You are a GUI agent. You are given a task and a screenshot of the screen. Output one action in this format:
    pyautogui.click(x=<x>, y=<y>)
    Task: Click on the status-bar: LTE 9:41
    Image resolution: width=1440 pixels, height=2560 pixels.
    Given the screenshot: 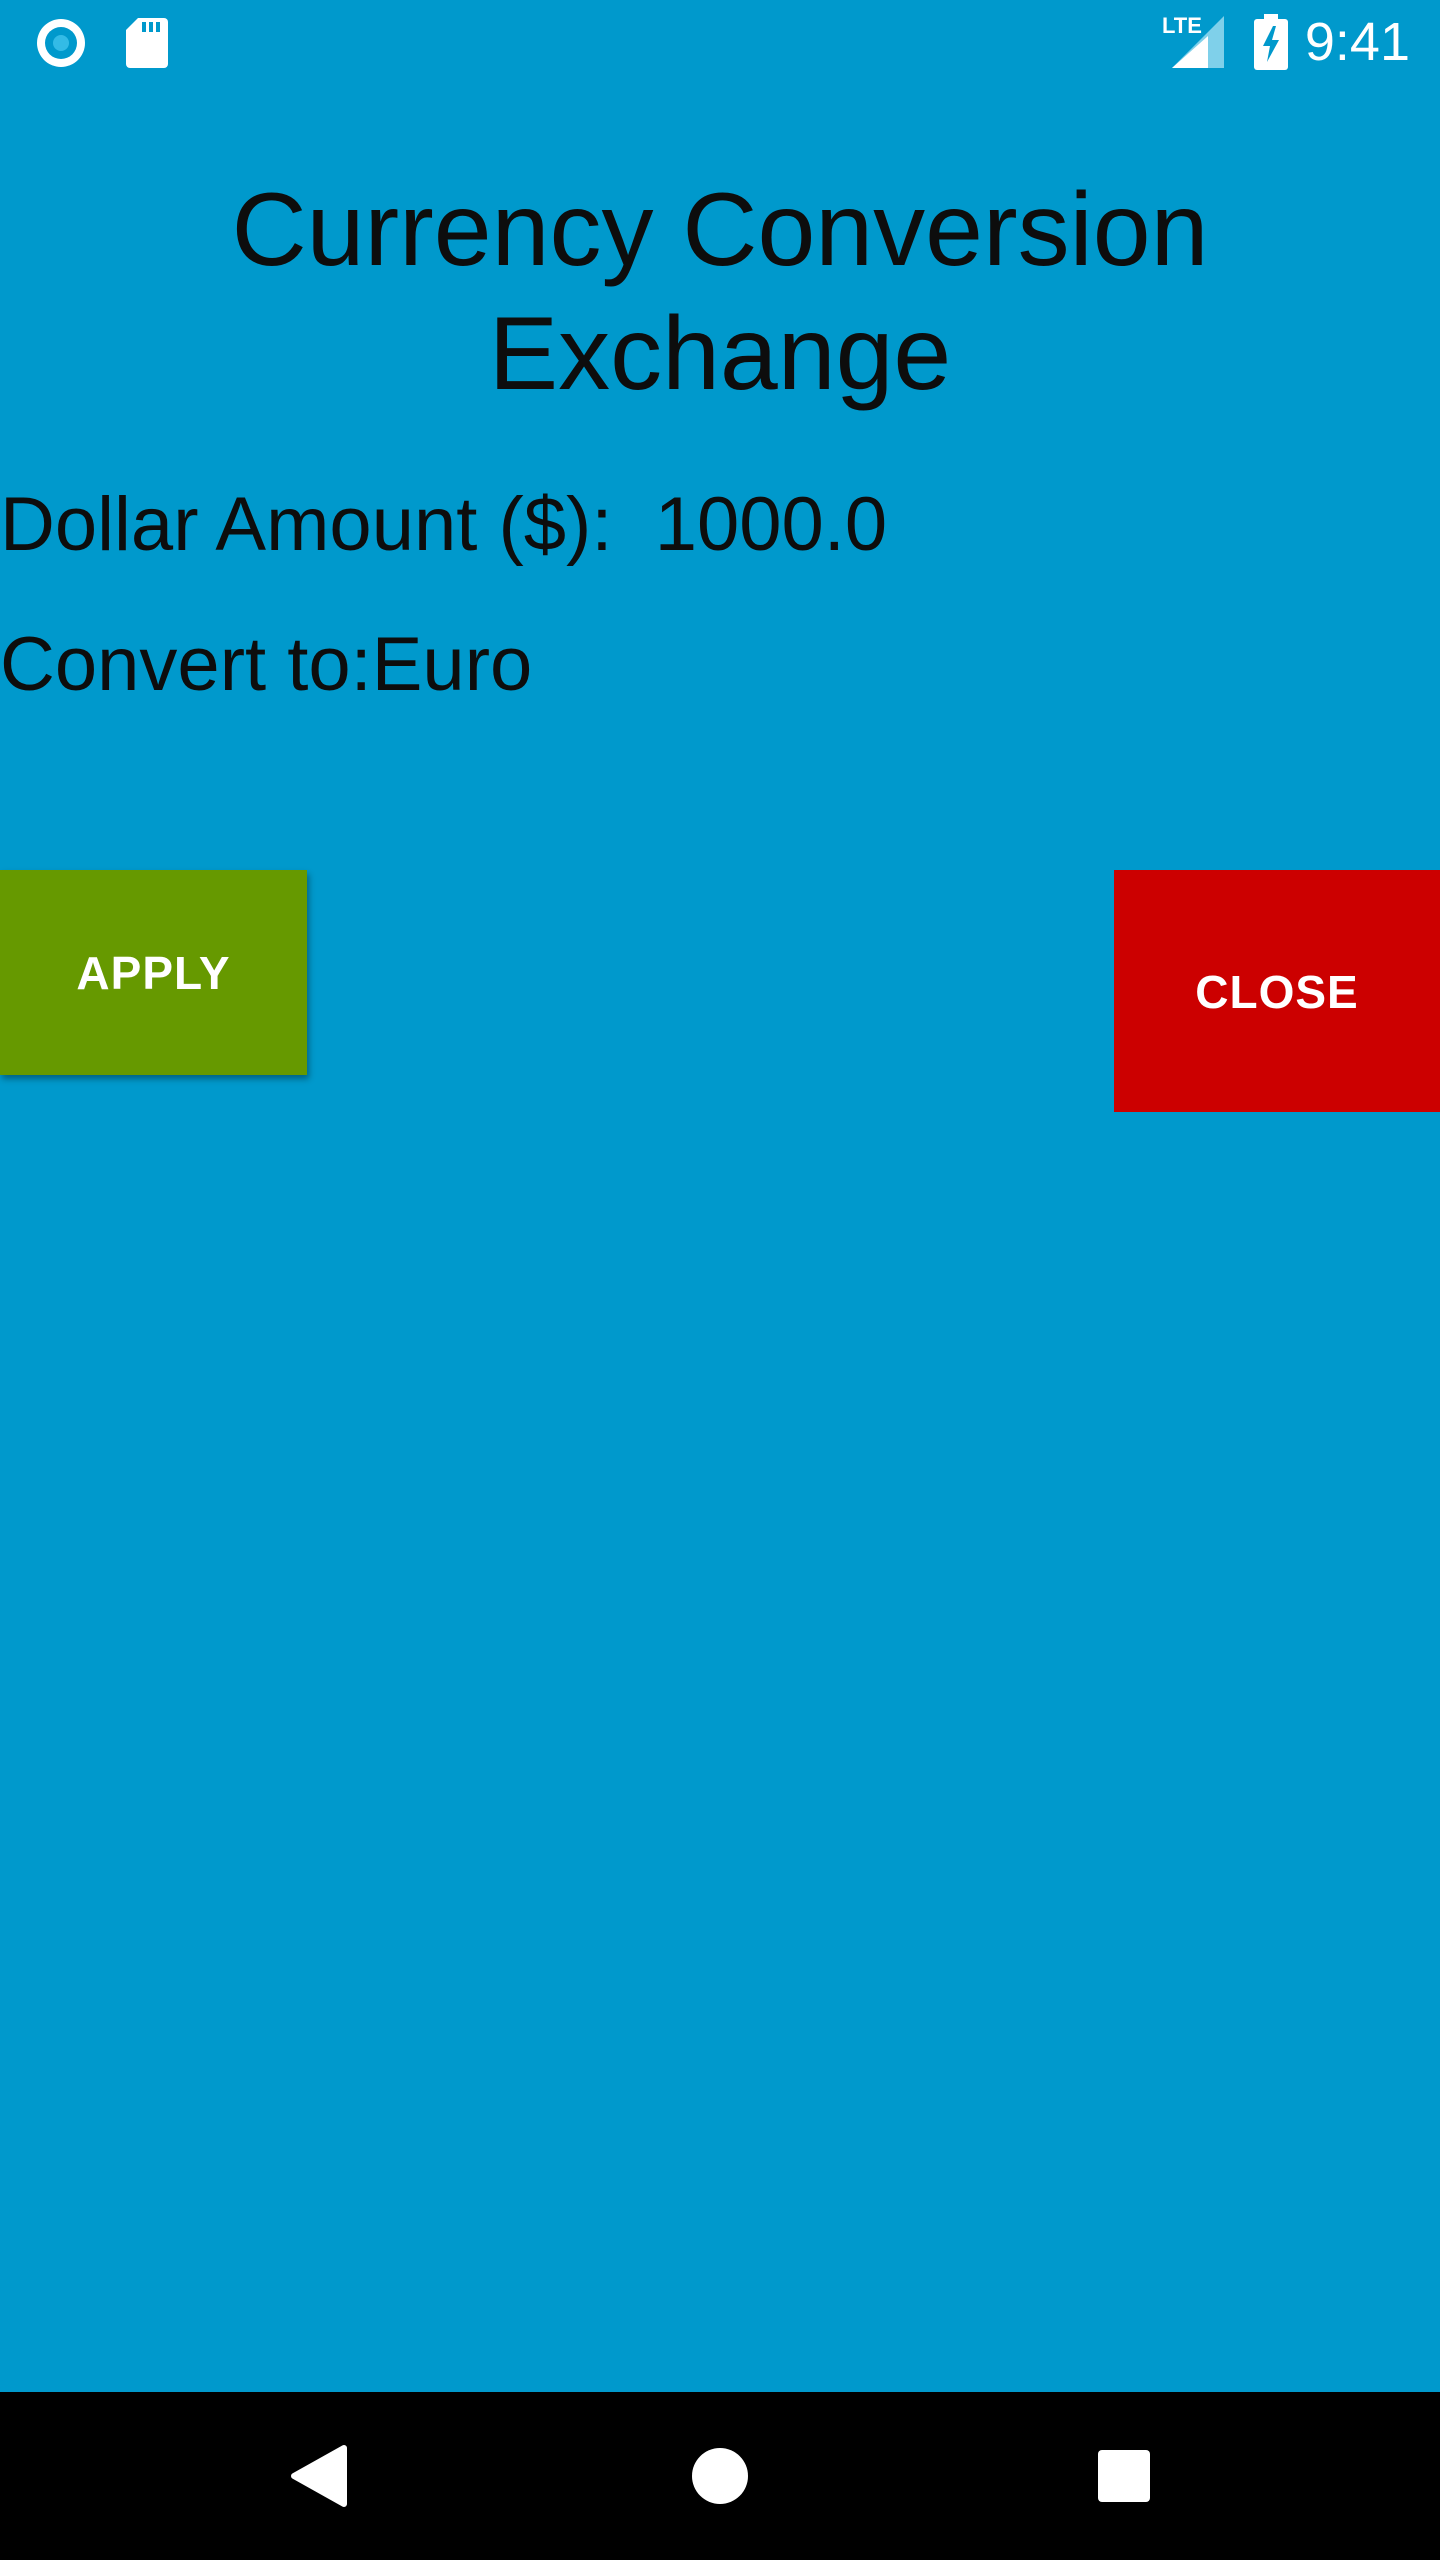 What is the action you would take?
    pyautogui.click(x=720, y=42)
    